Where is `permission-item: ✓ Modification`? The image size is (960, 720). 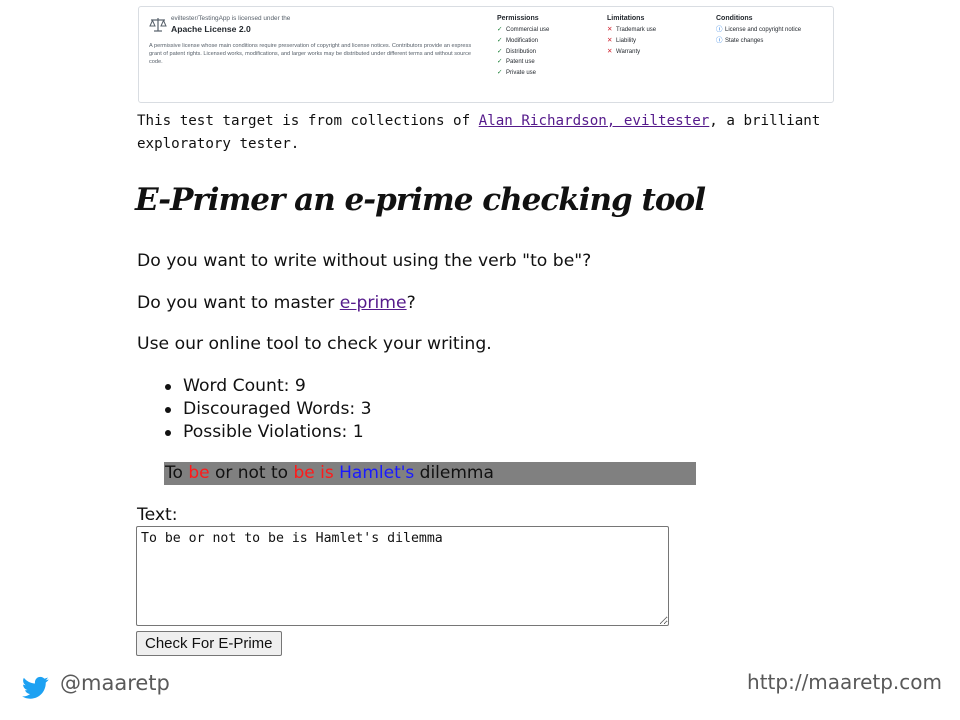
permission-item: ✓ Modification is located at coordinates (523, 41).